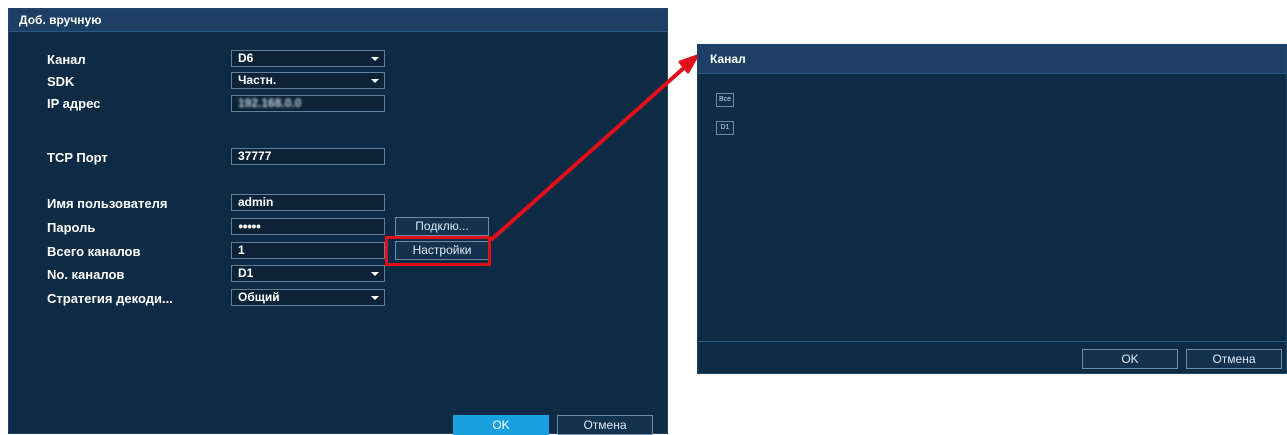 This screenshot has height=435, width=1287. Describe the element at coordinates (725, 128) in the screenshot. I see `channel-item-d1: D1` at that location.